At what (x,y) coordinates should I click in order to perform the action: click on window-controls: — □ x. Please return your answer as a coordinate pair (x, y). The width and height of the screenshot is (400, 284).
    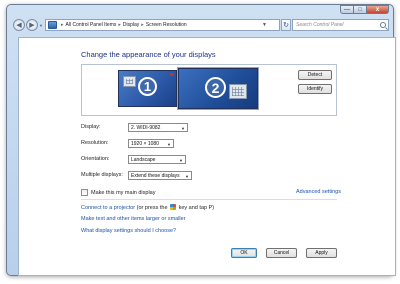
    Looking at the image, I should click on (364, 9).